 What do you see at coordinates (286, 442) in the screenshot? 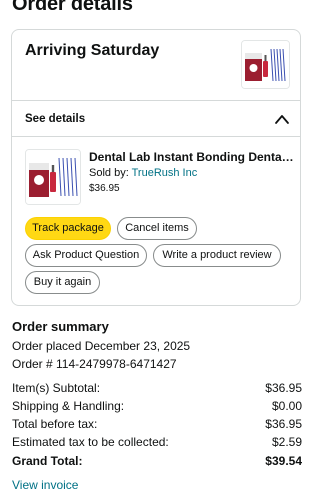
I see `summary-value: $2.59` at bounding box center [286, 442].